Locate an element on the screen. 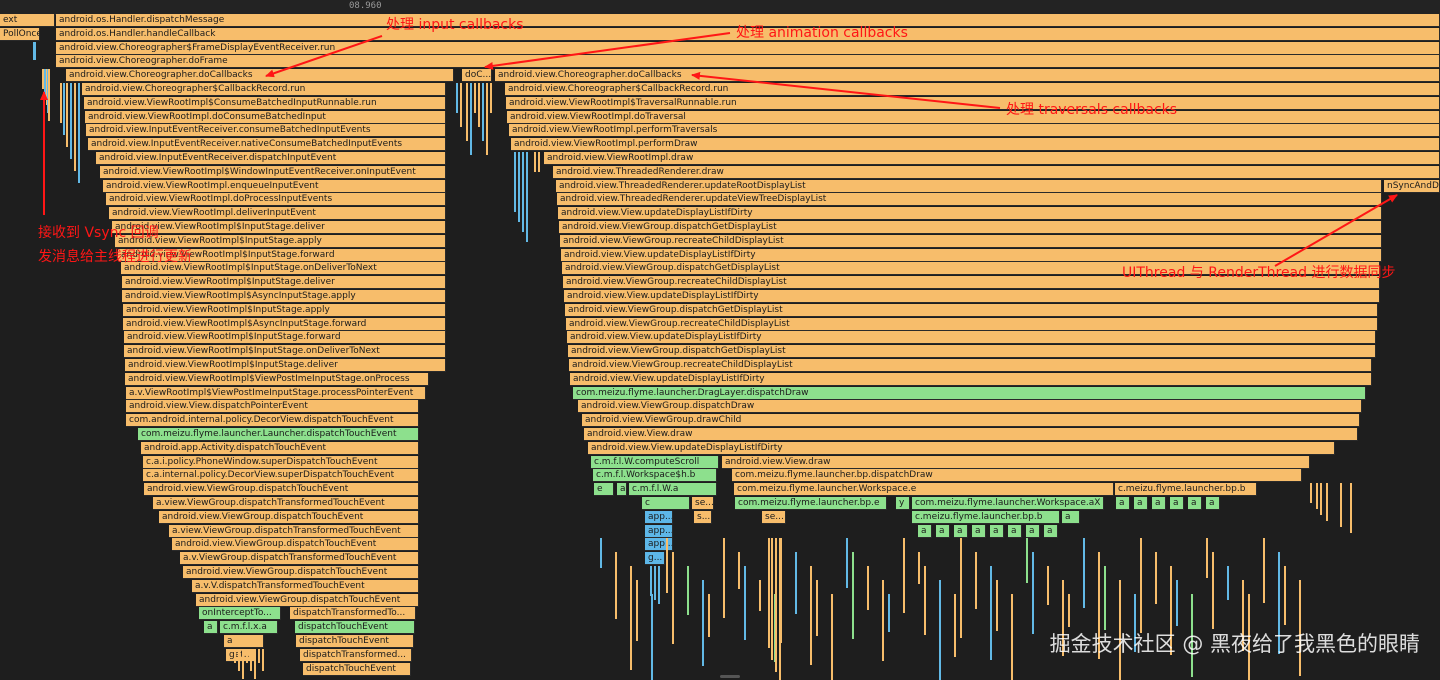  arrow-animation is located at coordinates (607, 51).